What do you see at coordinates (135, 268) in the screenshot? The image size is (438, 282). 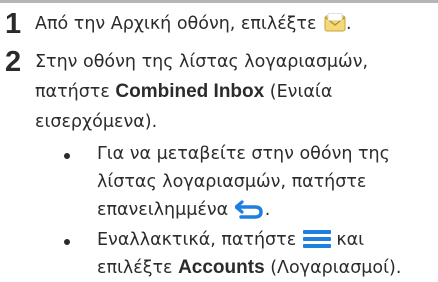 I see `bullet-2-line-2-prefix: επιλέξτε` at bounding box center [135, 268].